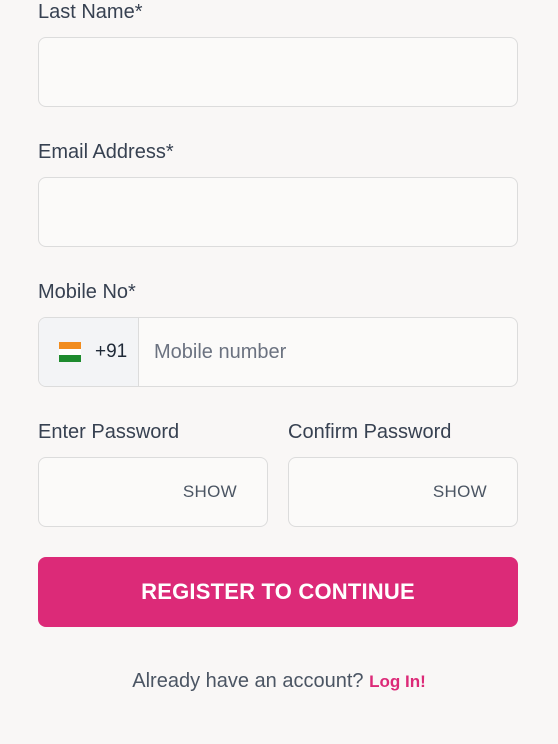  Describe the element at coordinates (397, 681) in the screenshot. I see `login-link: Log In!` at that location.